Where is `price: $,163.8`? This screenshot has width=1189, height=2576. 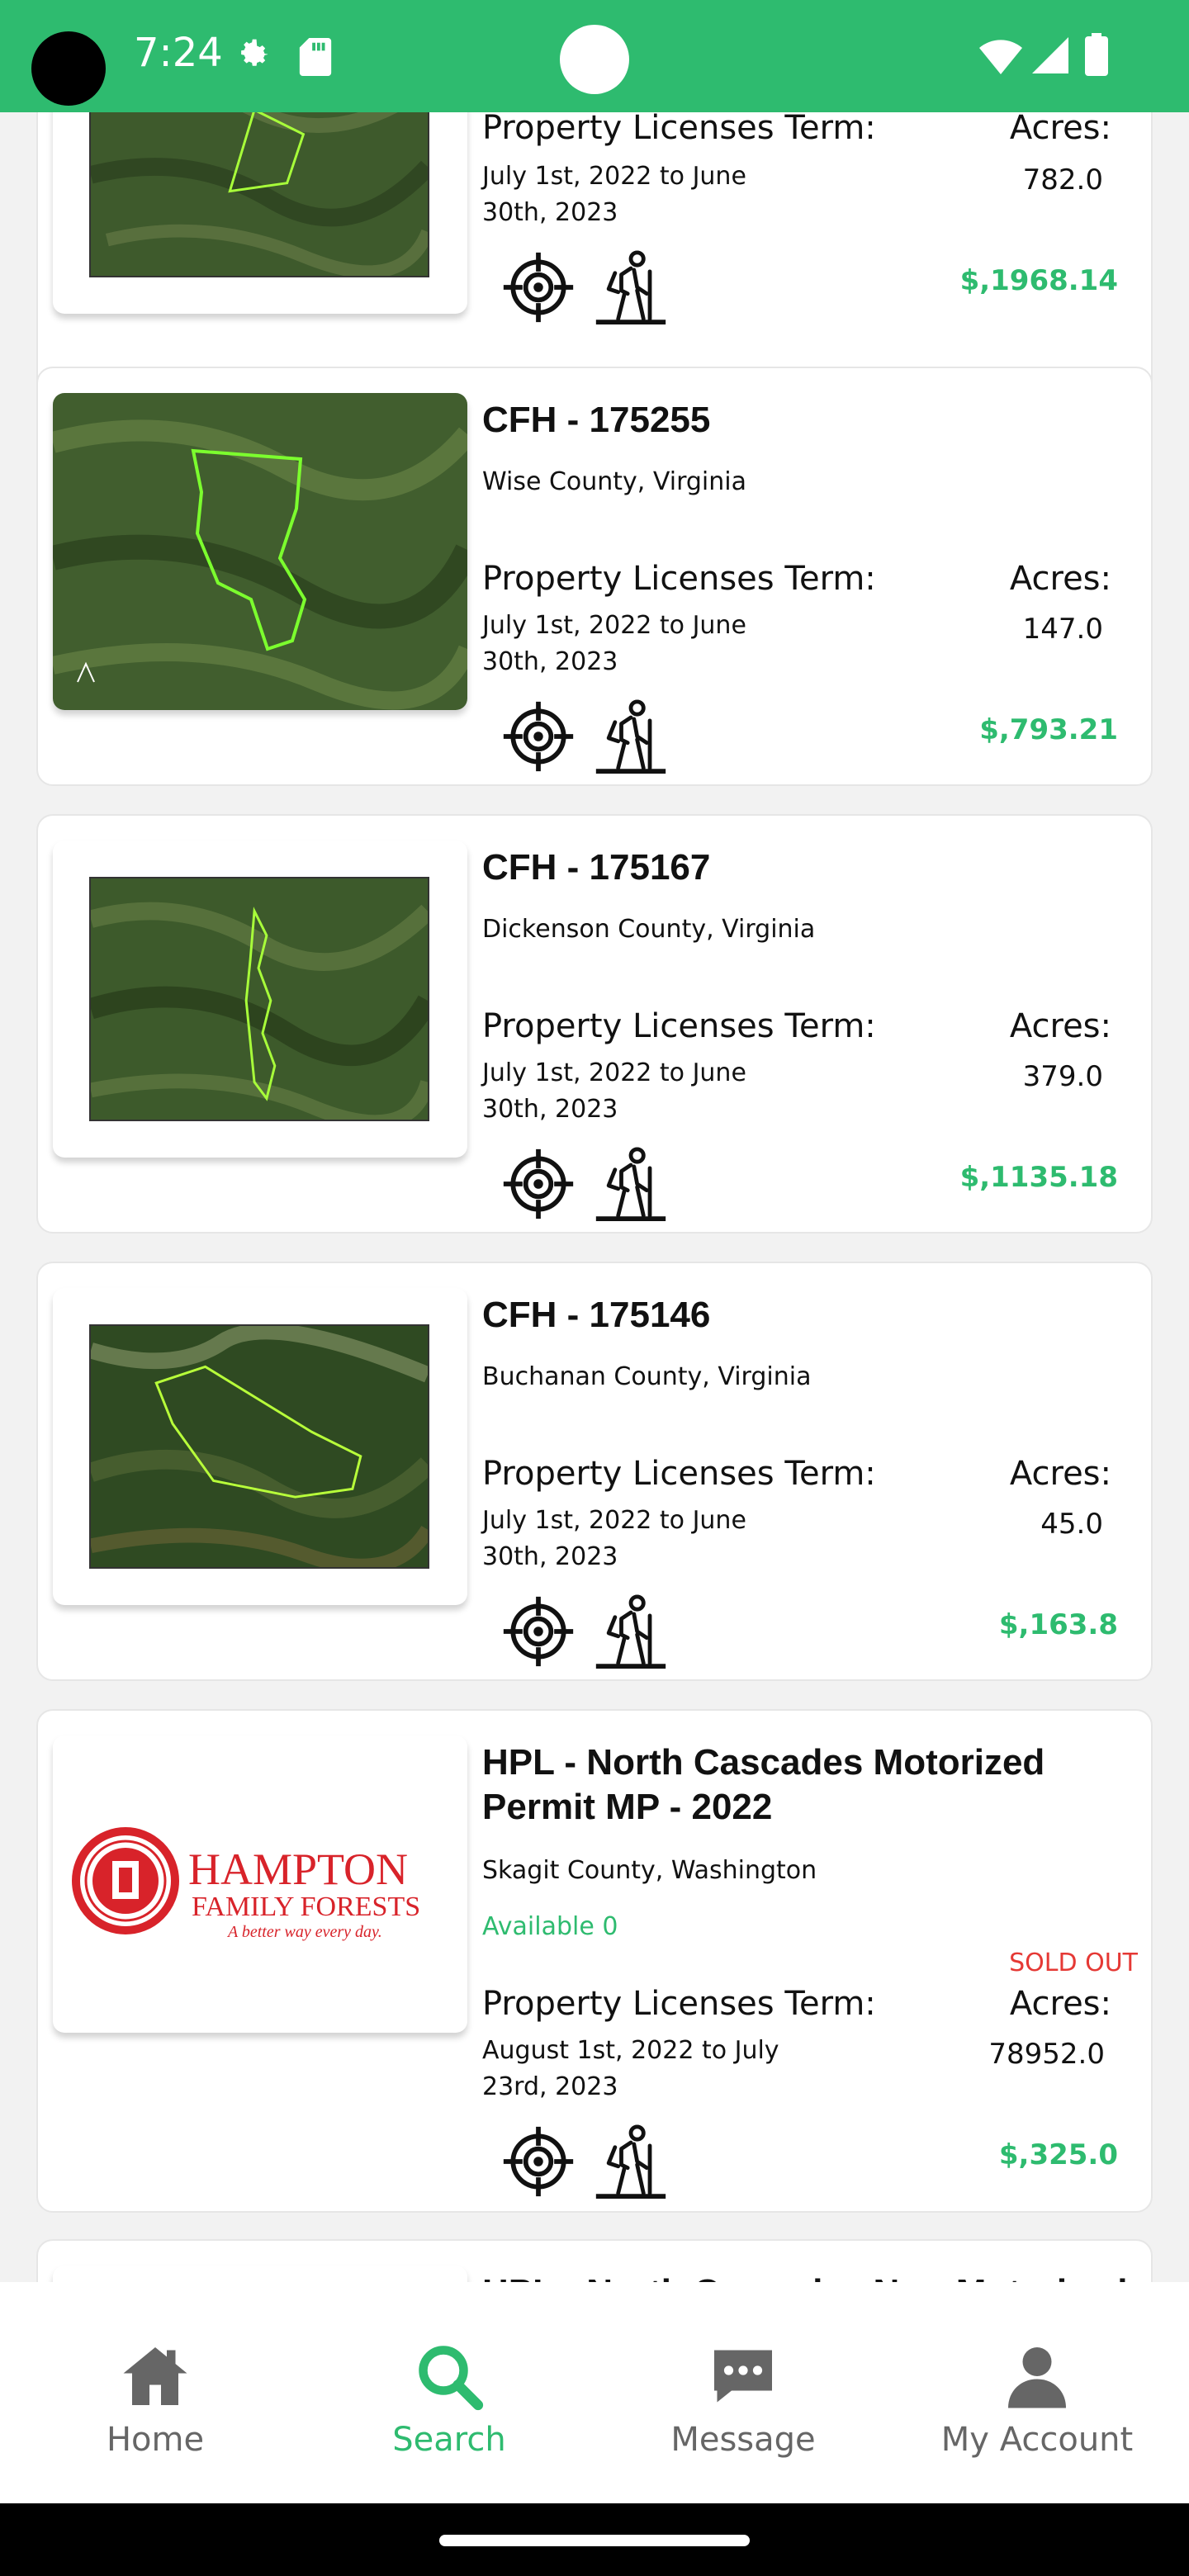
price: $,163.8 is located at coordinates (1058, 1624).